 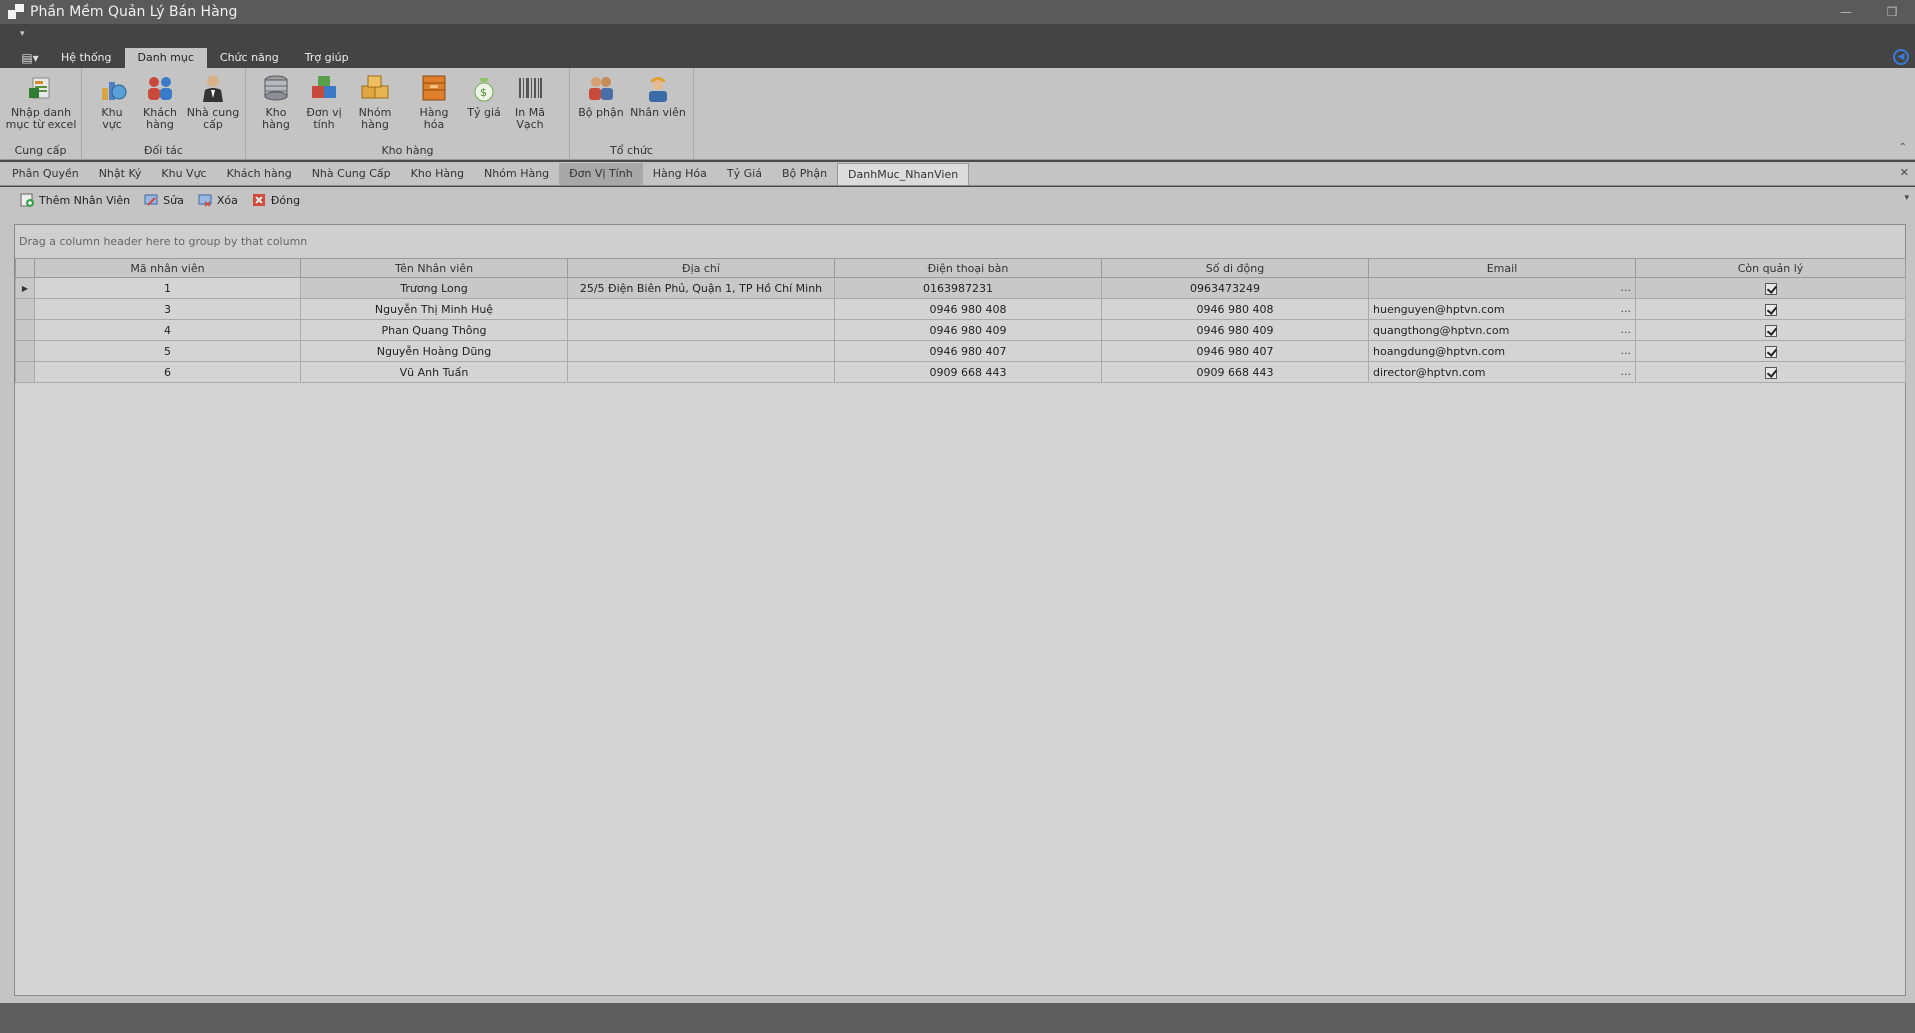 I want to click on doc-tab-nha-cung-cap: Nhà Cung Cấp, so click(x=351, y=174).